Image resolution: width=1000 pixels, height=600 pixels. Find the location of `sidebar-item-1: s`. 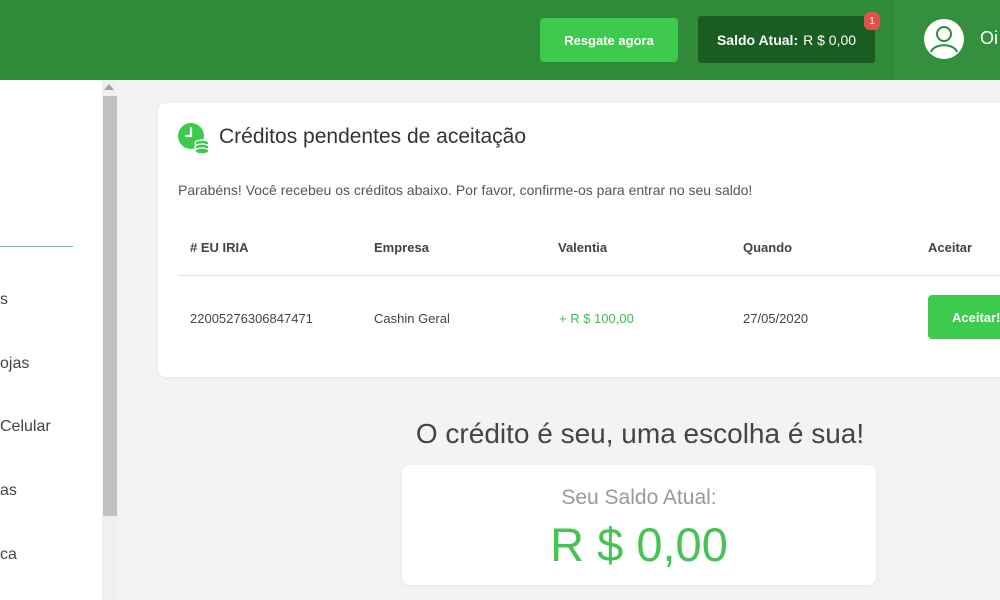

sidebar-item-1: s is located at coordinates (4, 300).